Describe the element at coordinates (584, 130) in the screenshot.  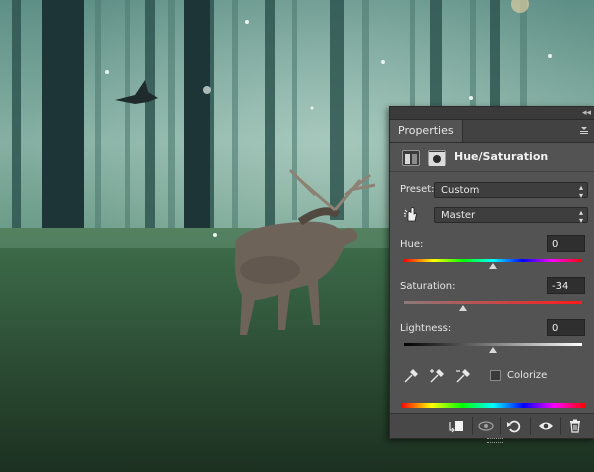
I see `panel-menu-icon` at that location.